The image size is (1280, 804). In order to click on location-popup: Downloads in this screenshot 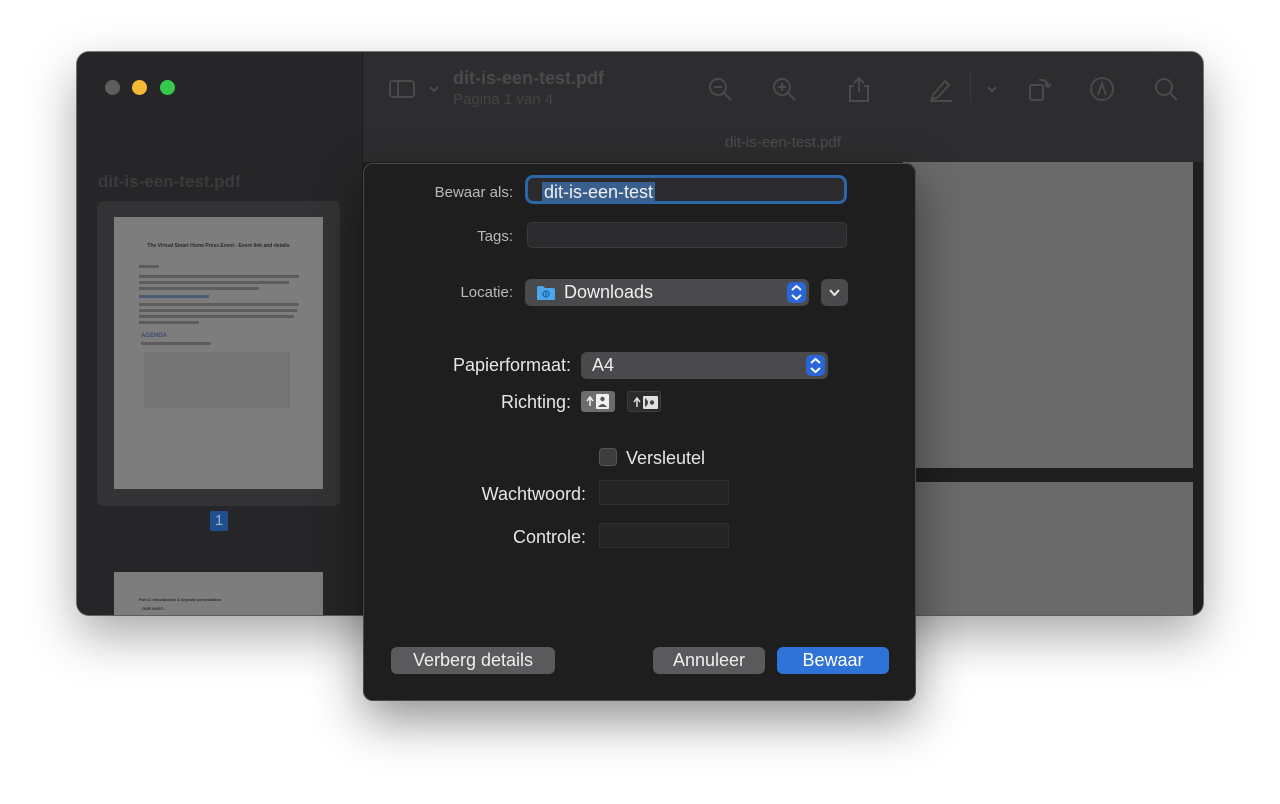, I will do `click(667, 292)`.